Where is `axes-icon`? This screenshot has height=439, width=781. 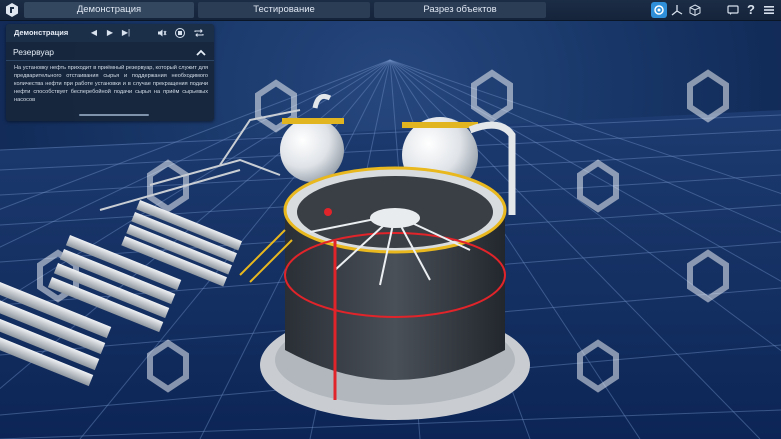
axes-icon is located at coordinates (677, 10).